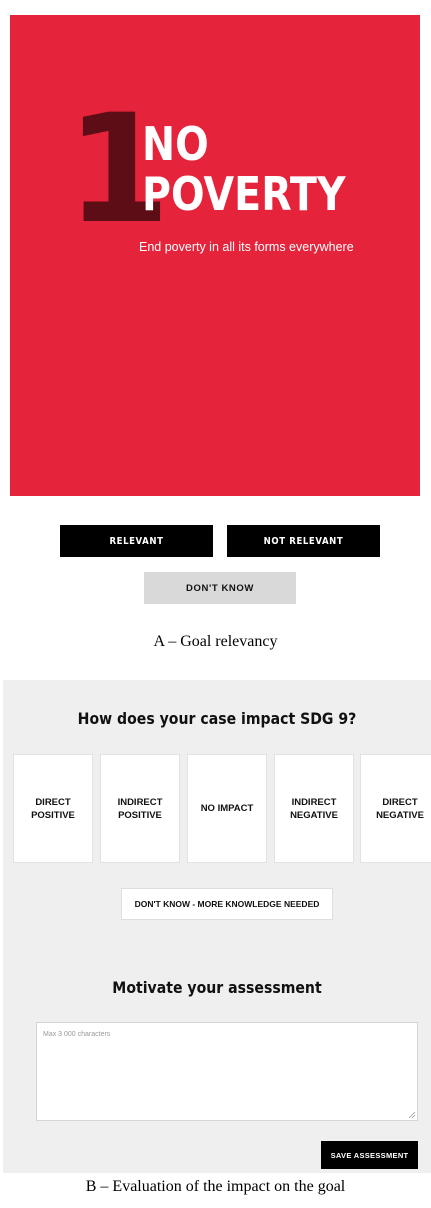 The height and width of the screenshot is (1208, 431). Describe the element at coordinates (412, 1115) in the screenshot. I see `resize-handle-icon` at that location.